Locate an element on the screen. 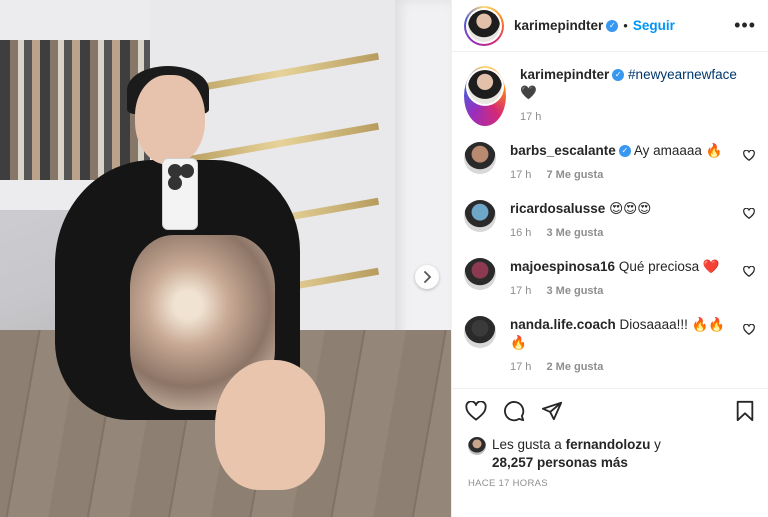  caption-hashtag: #newyearnewface is located at coordinates (682, 74).